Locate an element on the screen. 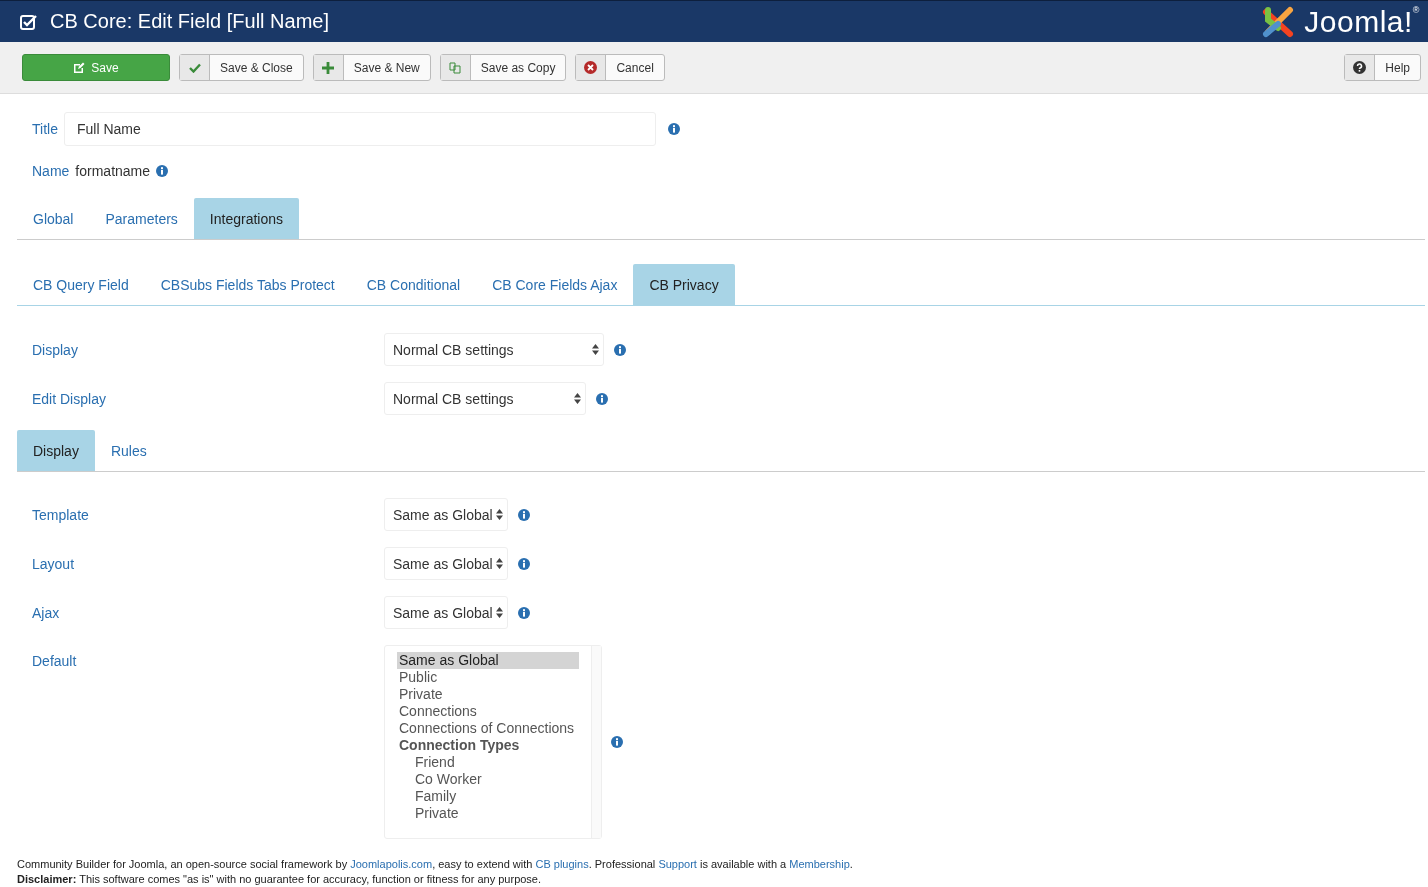 This screenshot has width=1428, height=887. list-option: Connections of Connections is located at coordinates (488, 728).